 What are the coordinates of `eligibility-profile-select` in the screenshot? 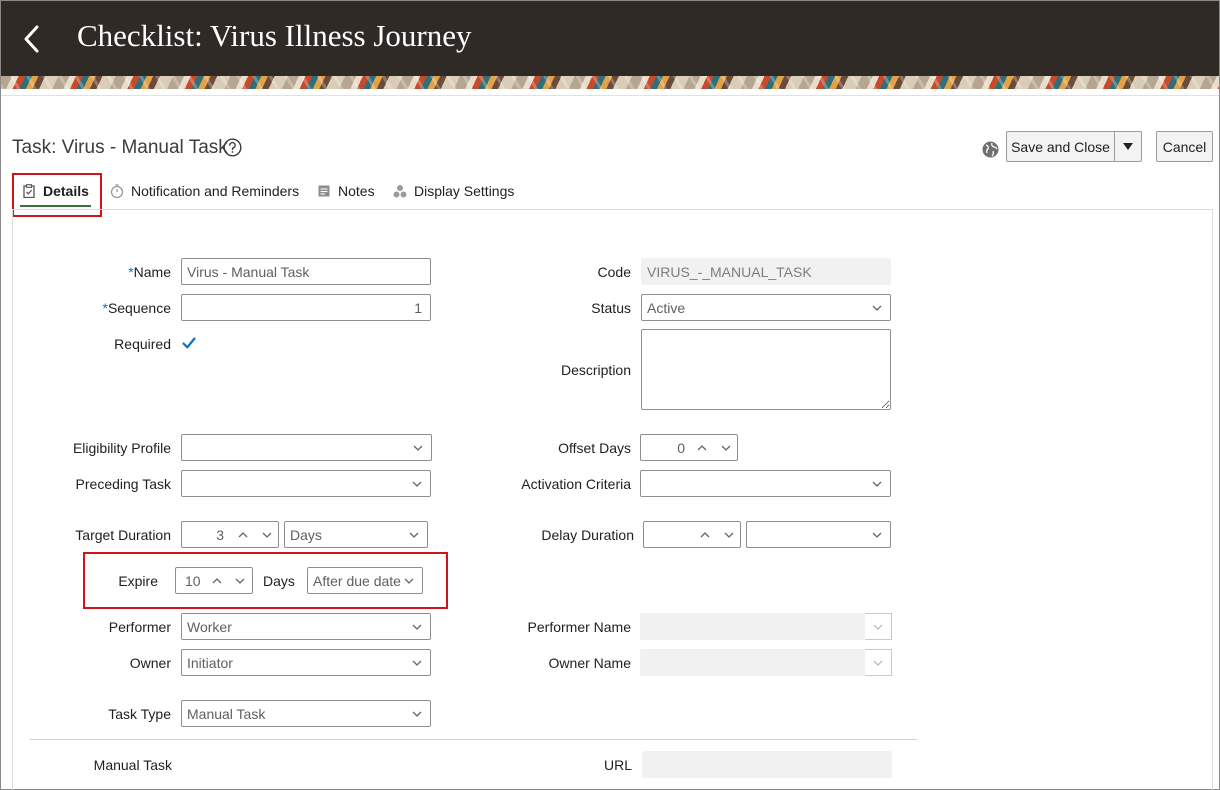 It's located at (306, 447).